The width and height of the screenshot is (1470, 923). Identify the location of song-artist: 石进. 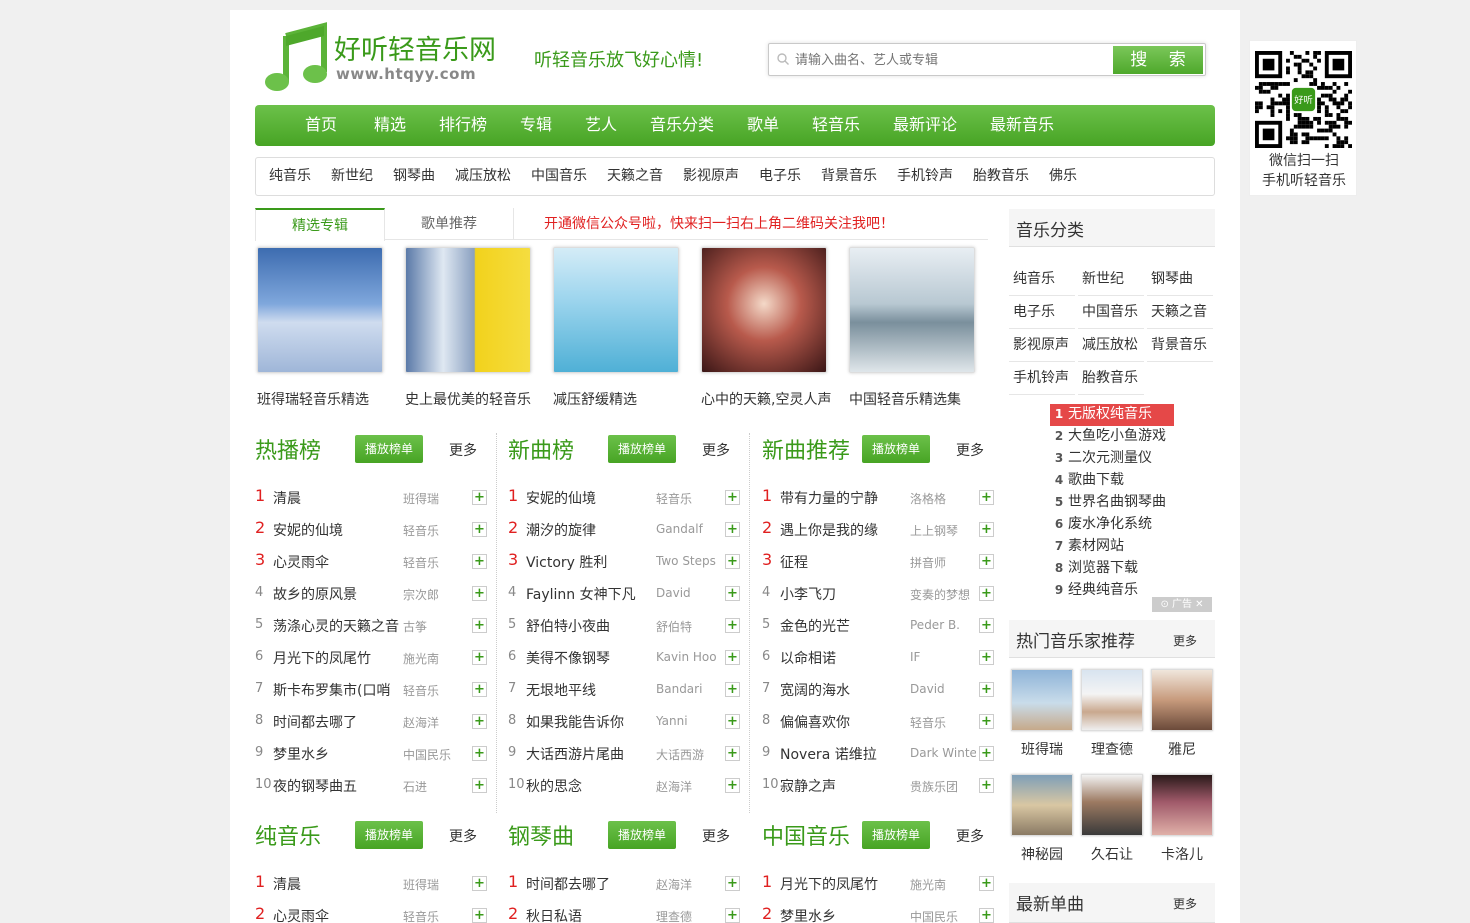
(436, 786).